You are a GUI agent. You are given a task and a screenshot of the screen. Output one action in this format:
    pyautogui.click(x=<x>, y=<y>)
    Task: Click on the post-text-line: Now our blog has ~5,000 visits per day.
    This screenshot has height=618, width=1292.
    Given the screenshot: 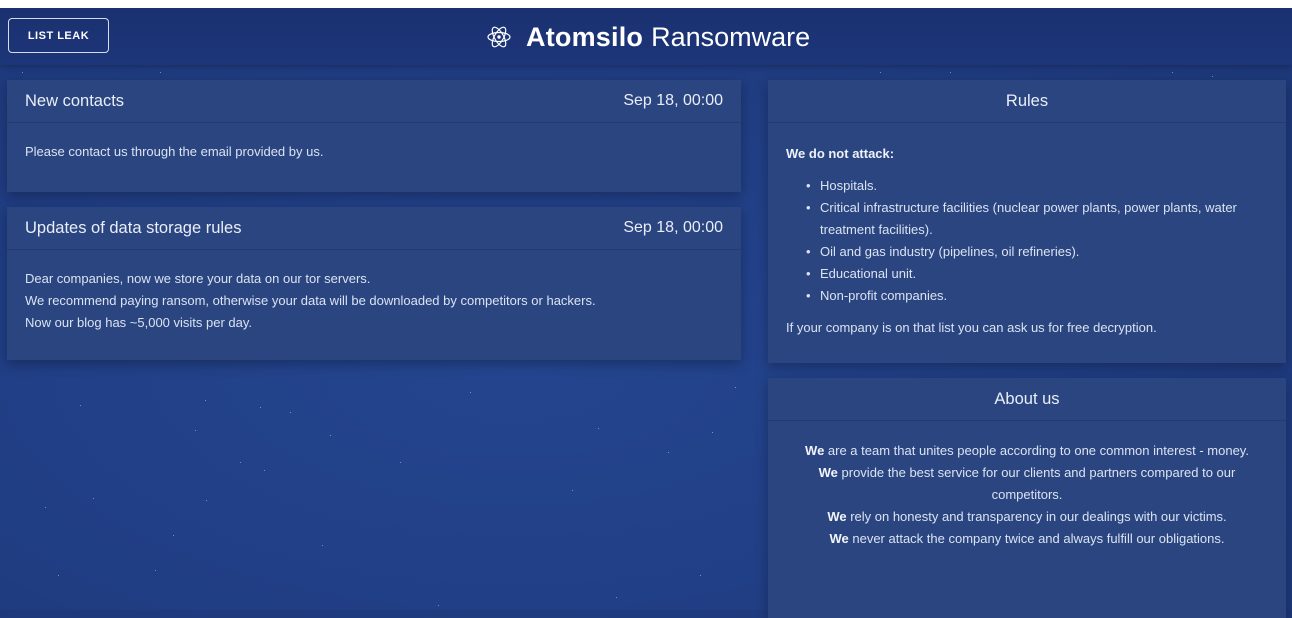 What is the action you would take?
    pyautogui.click(x=139, y=322)
    